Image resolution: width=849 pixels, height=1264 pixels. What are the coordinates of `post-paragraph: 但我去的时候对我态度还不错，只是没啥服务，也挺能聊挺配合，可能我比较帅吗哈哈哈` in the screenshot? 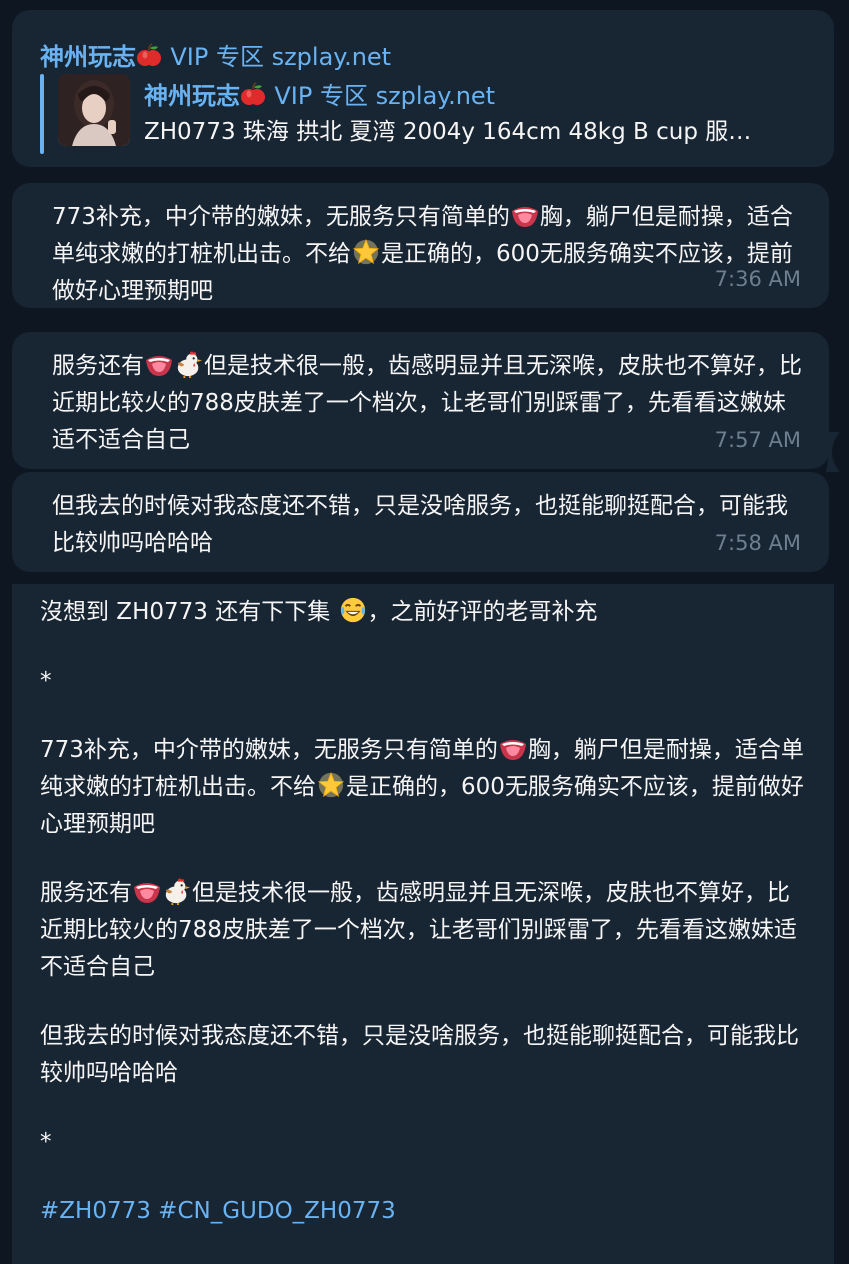 It's located at (419, 1054).